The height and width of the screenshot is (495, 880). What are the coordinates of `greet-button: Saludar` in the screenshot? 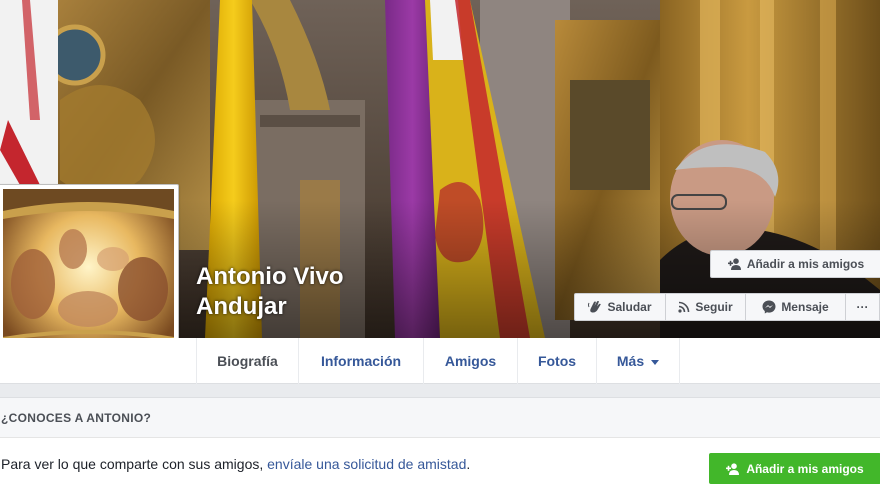 It's located at (620, 307).